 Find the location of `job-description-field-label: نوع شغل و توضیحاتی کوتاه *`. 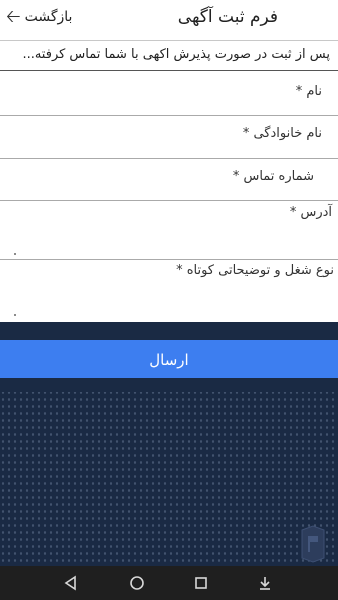

job-description-field-label: نوع شغل و توضیحاتی کوتاه * is located at coordinates (255, 270).